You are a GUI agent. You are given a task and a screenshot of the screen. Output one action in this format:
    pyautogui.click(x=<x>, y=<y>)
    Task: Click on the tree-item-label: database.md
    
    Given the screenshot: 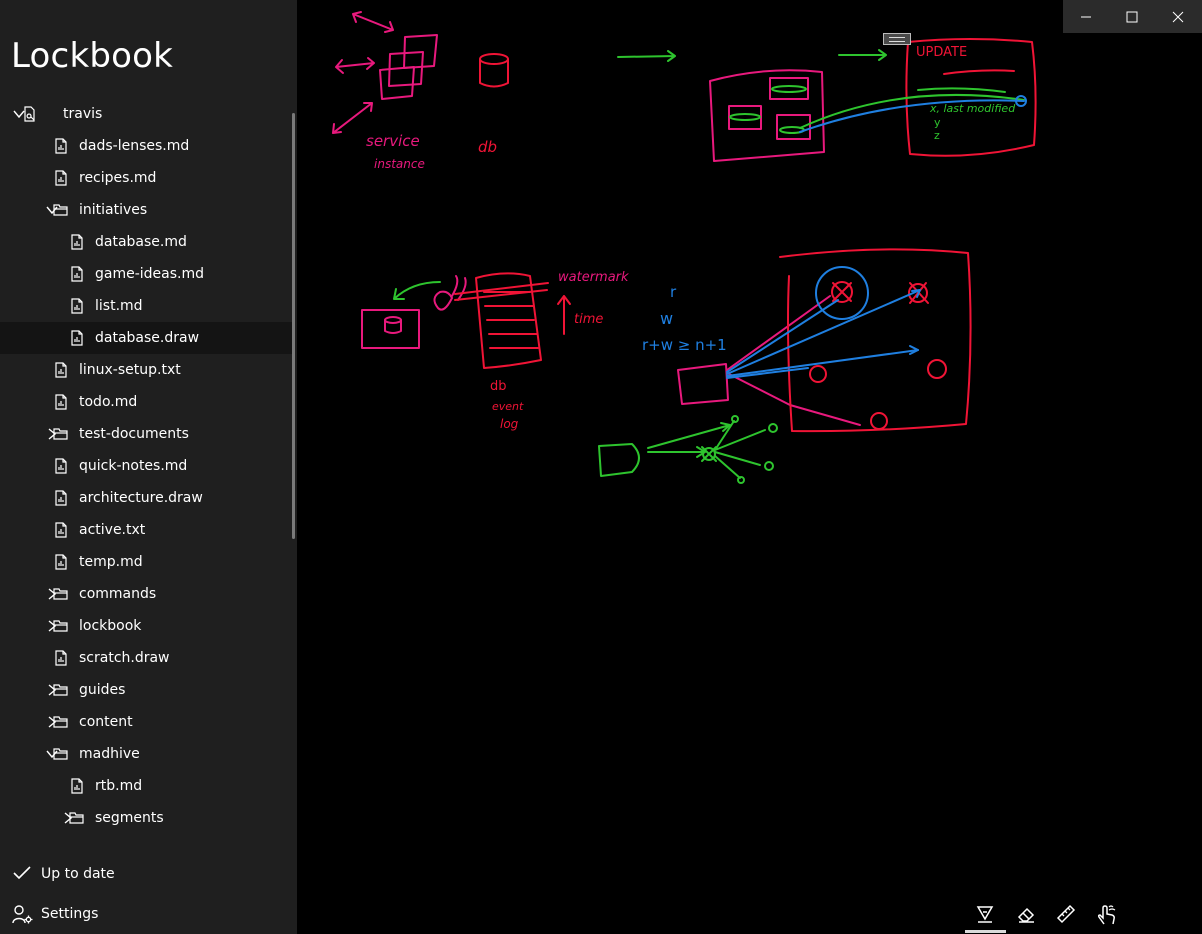 What is the action you would take?
    pyautogui.click(x=141, y=242)
    